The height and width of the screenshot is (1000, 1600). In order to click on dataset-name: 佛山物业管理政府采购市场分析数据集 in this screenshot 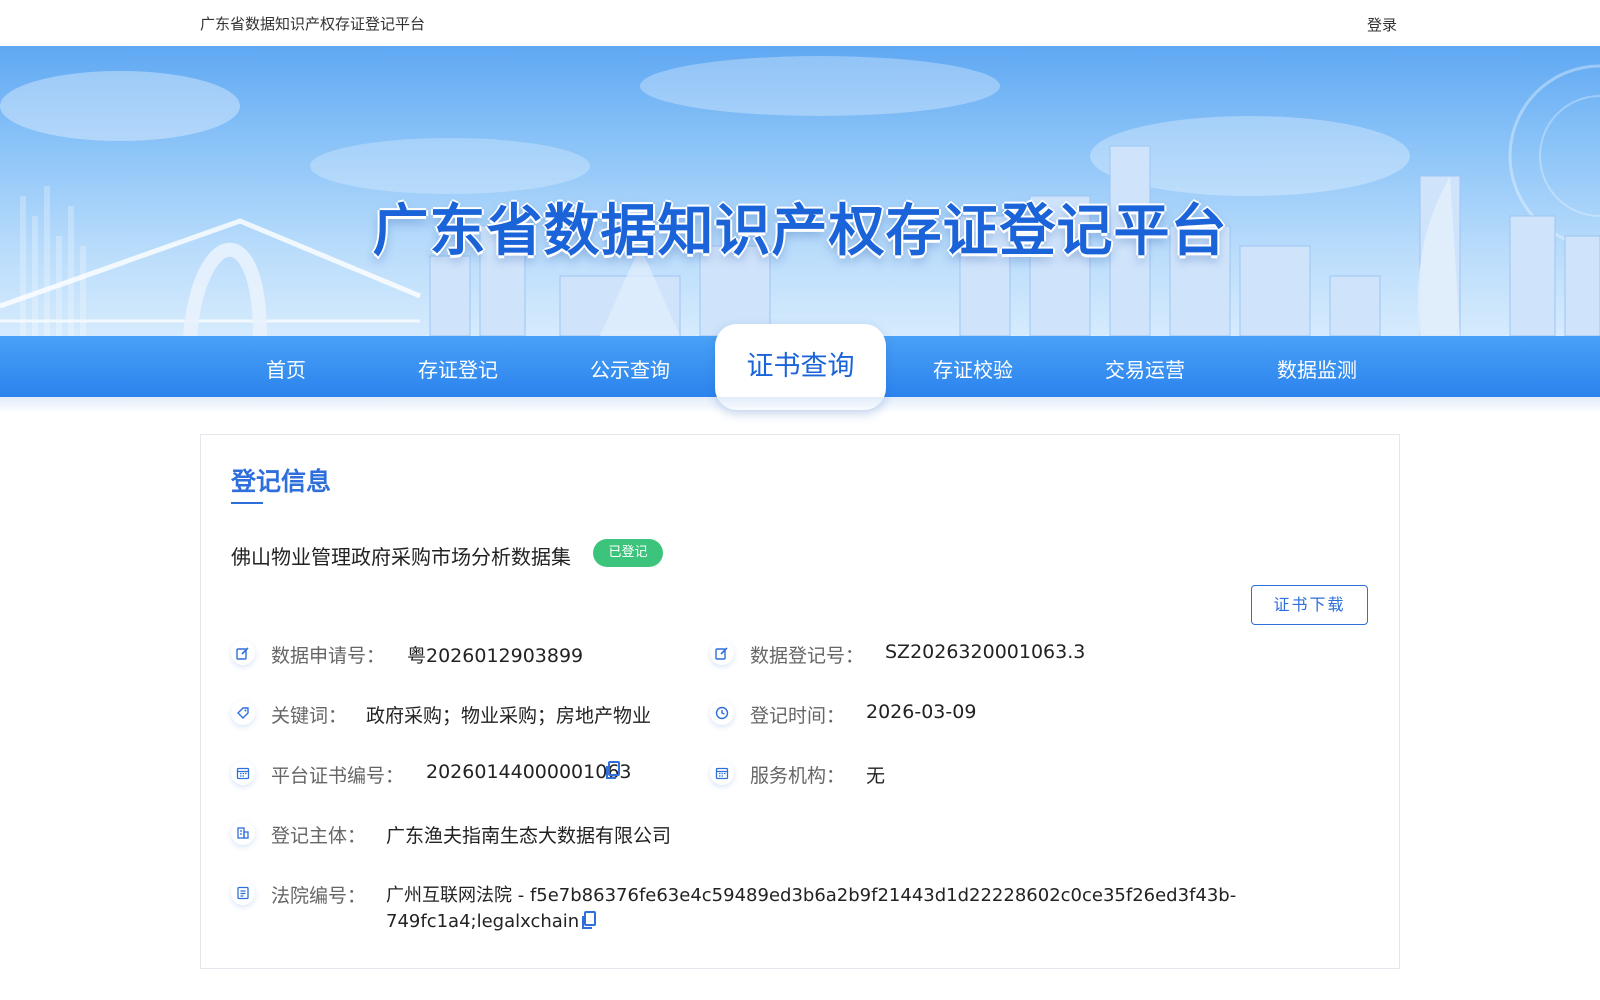, I will do `click(401, 557)`.